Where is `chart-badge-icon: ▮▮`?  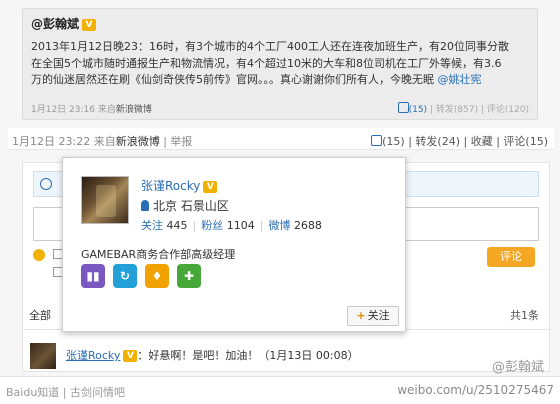 chart-badge-icon: ▮▮ is located at coordinates (93, 276).